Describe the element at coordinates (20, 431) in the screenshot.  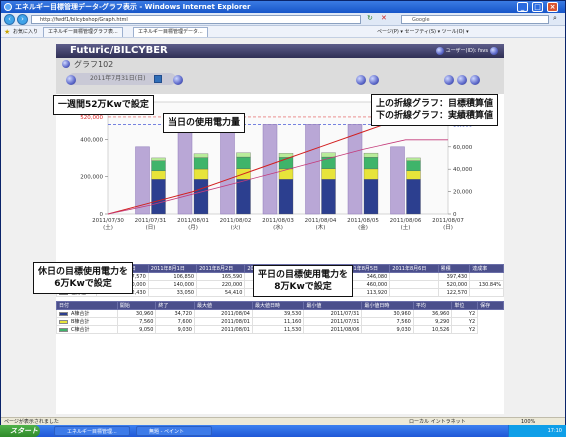
I see `start-button: スタート` at that location.